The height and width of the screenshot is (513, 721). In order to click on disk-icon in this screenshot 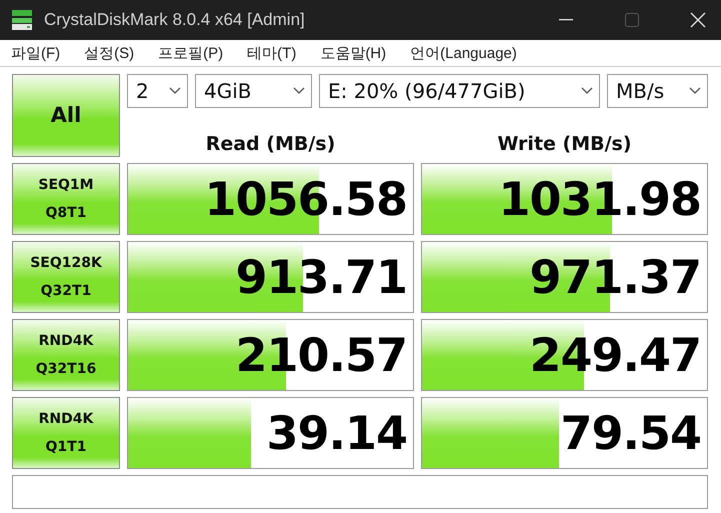, I will do `click(22, 20)`.